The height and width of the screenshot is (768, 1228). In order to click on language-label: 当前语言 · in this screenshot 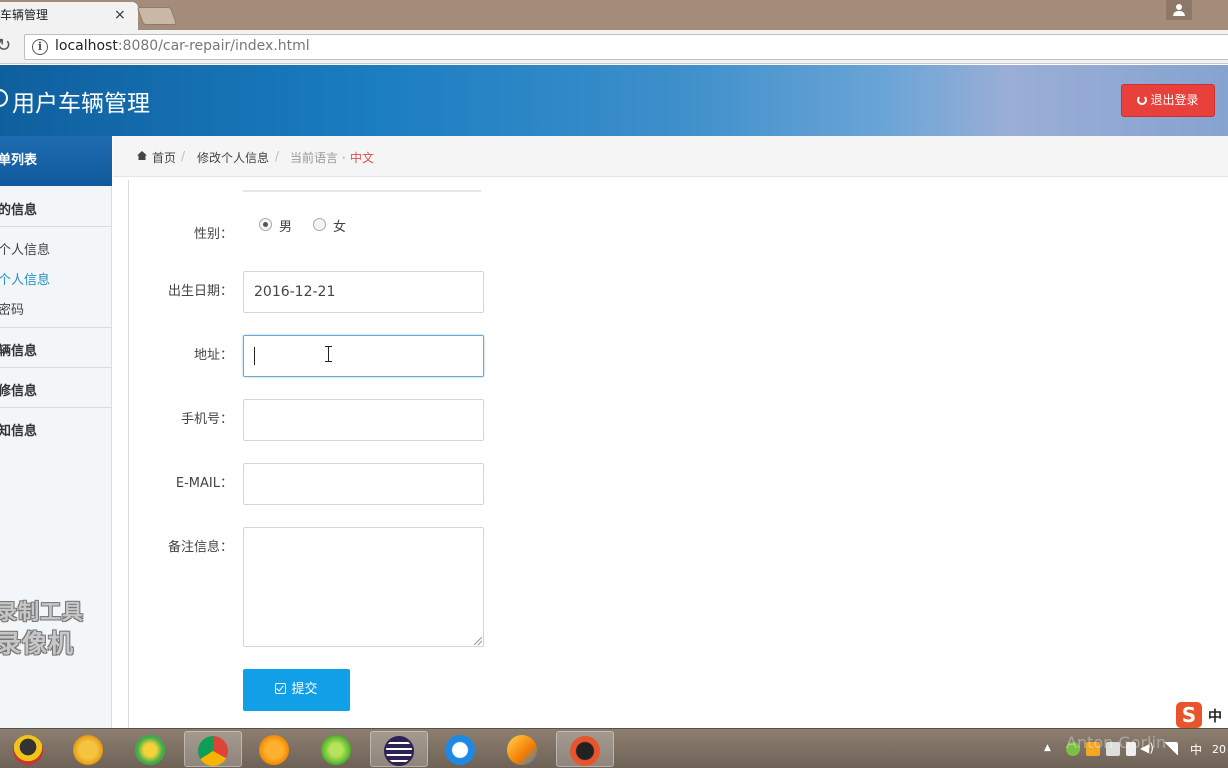, I will do `click(318, 158)`.